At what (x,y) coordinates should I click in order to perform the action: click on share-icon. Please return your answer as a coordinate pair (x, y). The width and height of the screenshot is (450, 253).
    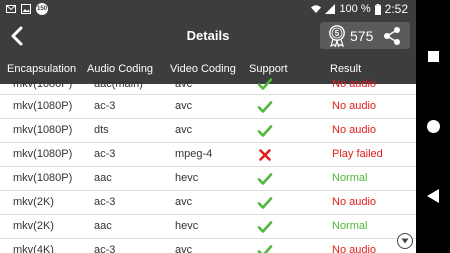
    Looking at the image, I should click on (392, 36).